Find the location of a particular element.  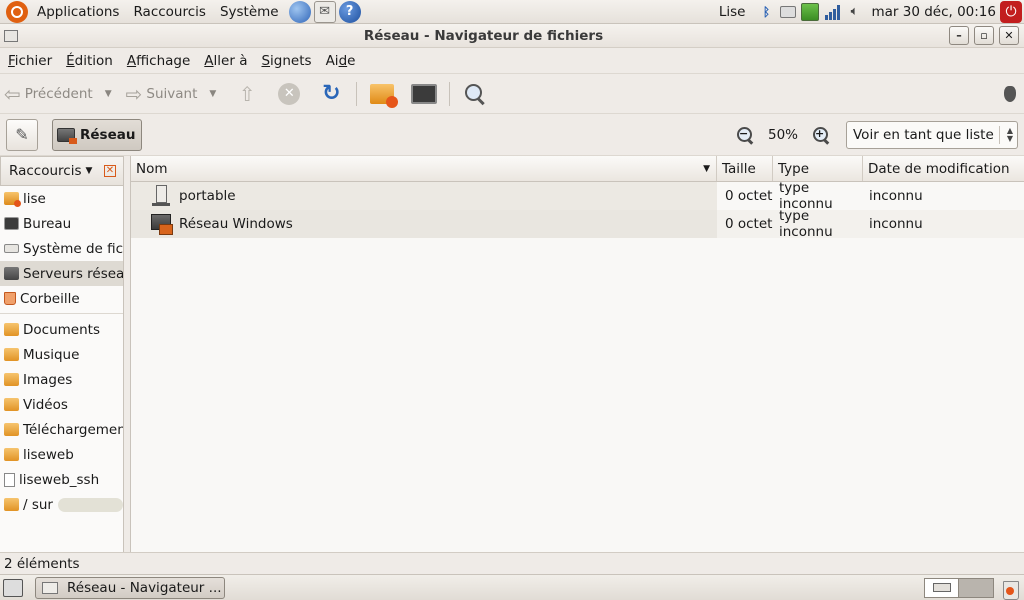

sidebar-item-label: Système de fichiers is located at coordinates (73, 248).